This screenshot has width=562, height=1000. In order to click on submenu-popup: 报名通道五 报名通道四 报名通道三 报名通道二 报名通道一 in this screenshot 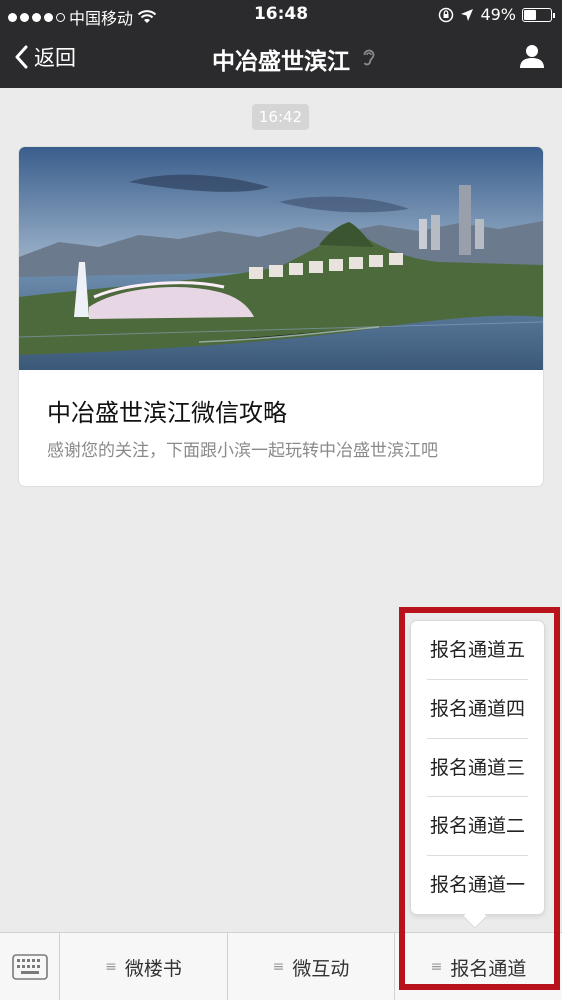, I will do `click(477, 767)`.